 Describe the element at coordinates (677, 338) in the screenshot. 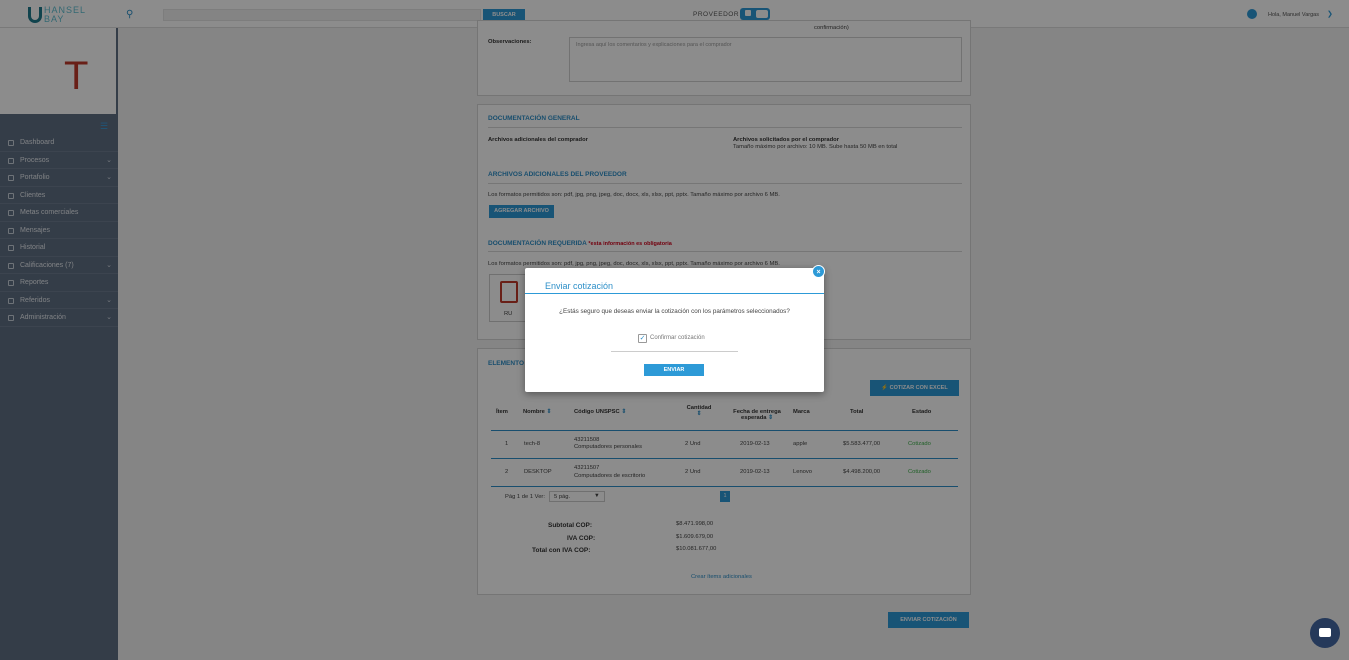

I see `confirm-checkbox-label: Confirmar cotización` at that location.